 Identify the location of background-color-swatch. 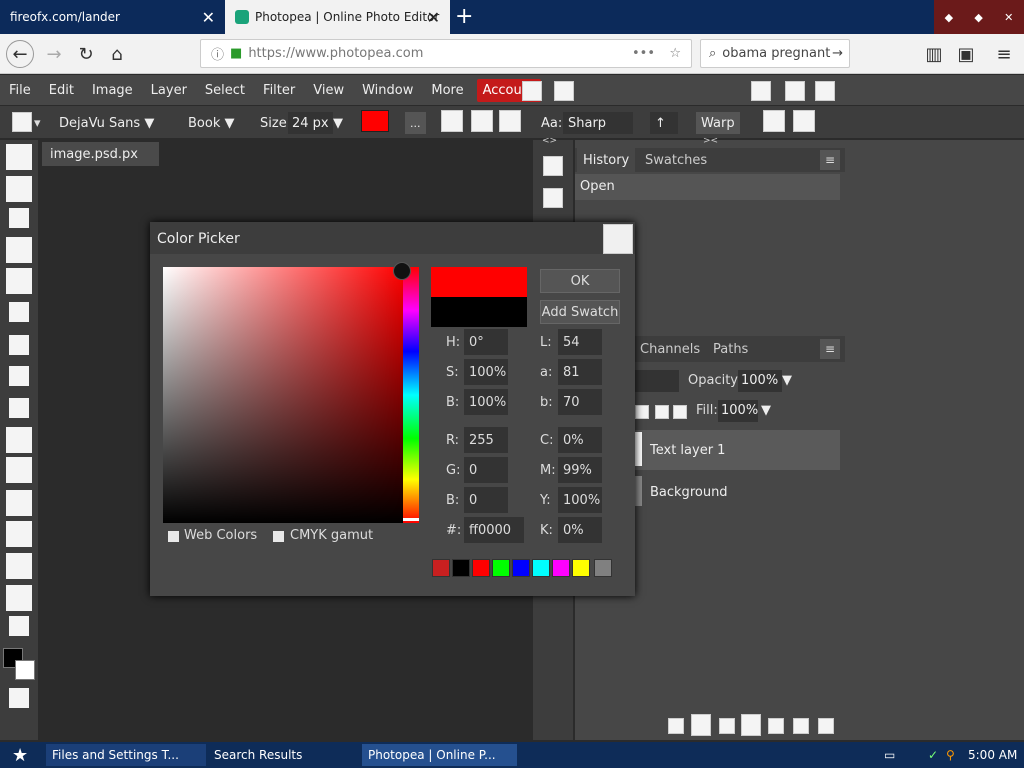
(25, 670).